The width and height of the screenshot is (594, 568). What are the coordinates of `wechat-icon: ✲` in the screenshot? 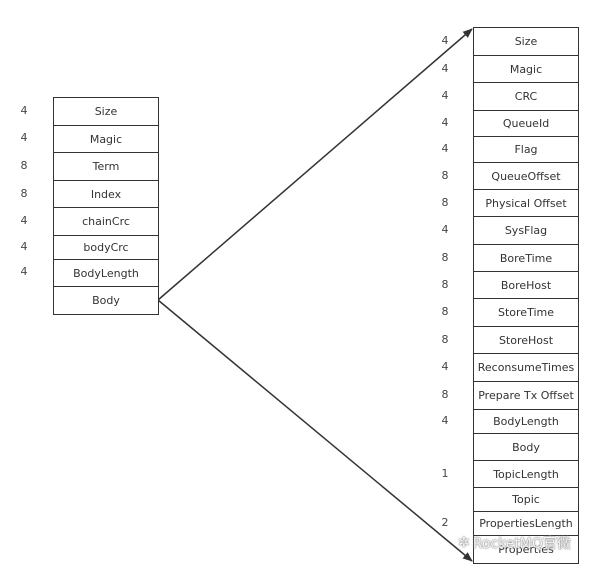 It's located at (464, 543).